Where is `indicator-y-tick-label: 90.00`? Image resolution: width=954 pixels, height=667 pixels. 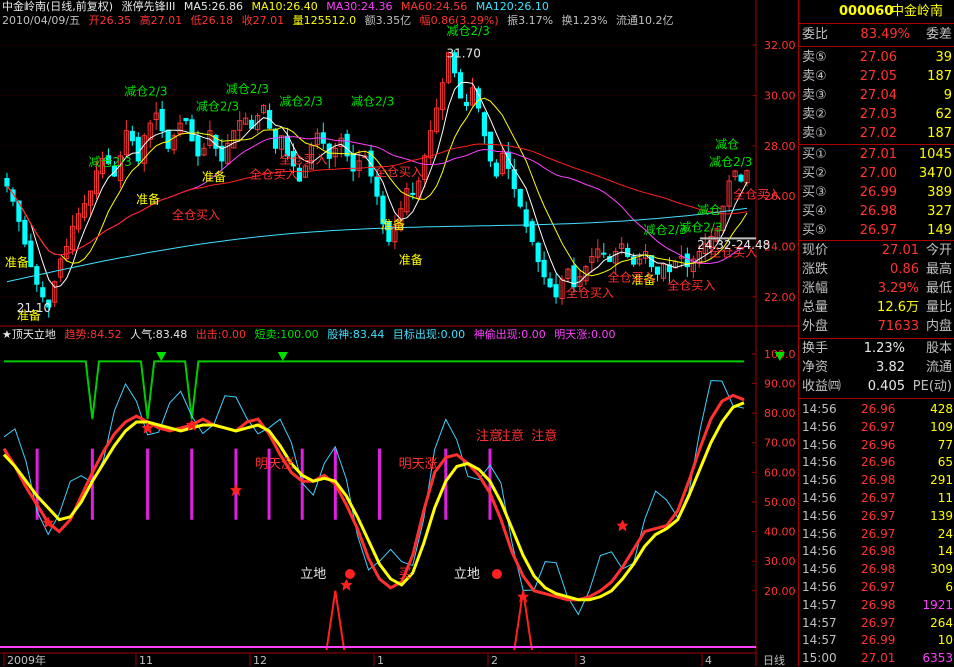 indicator-y-tick-label: 90.00 is located at coordinates (780, 384).